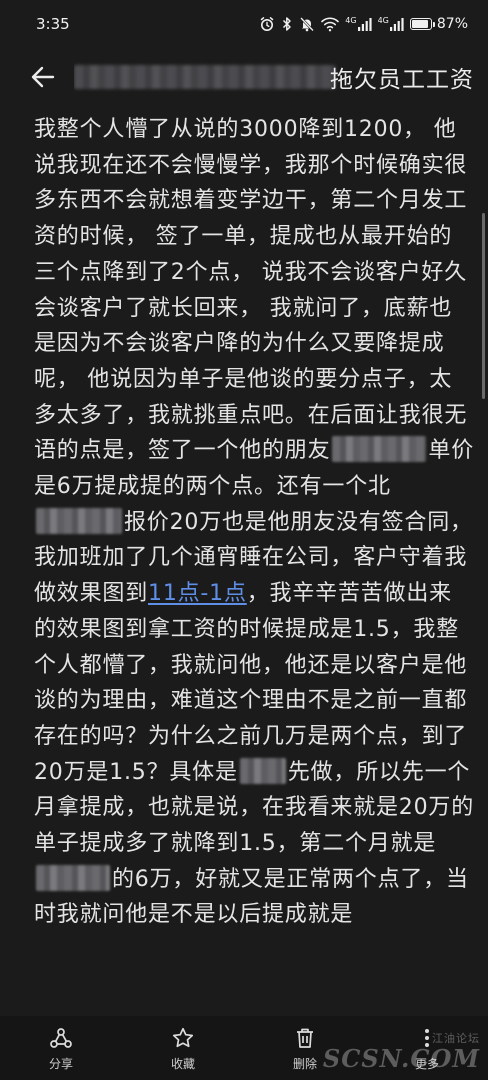 The width and height of the screenshot is (488, 1080). I want to click on page-title: 拖欠员工工资, so click(402, 80).